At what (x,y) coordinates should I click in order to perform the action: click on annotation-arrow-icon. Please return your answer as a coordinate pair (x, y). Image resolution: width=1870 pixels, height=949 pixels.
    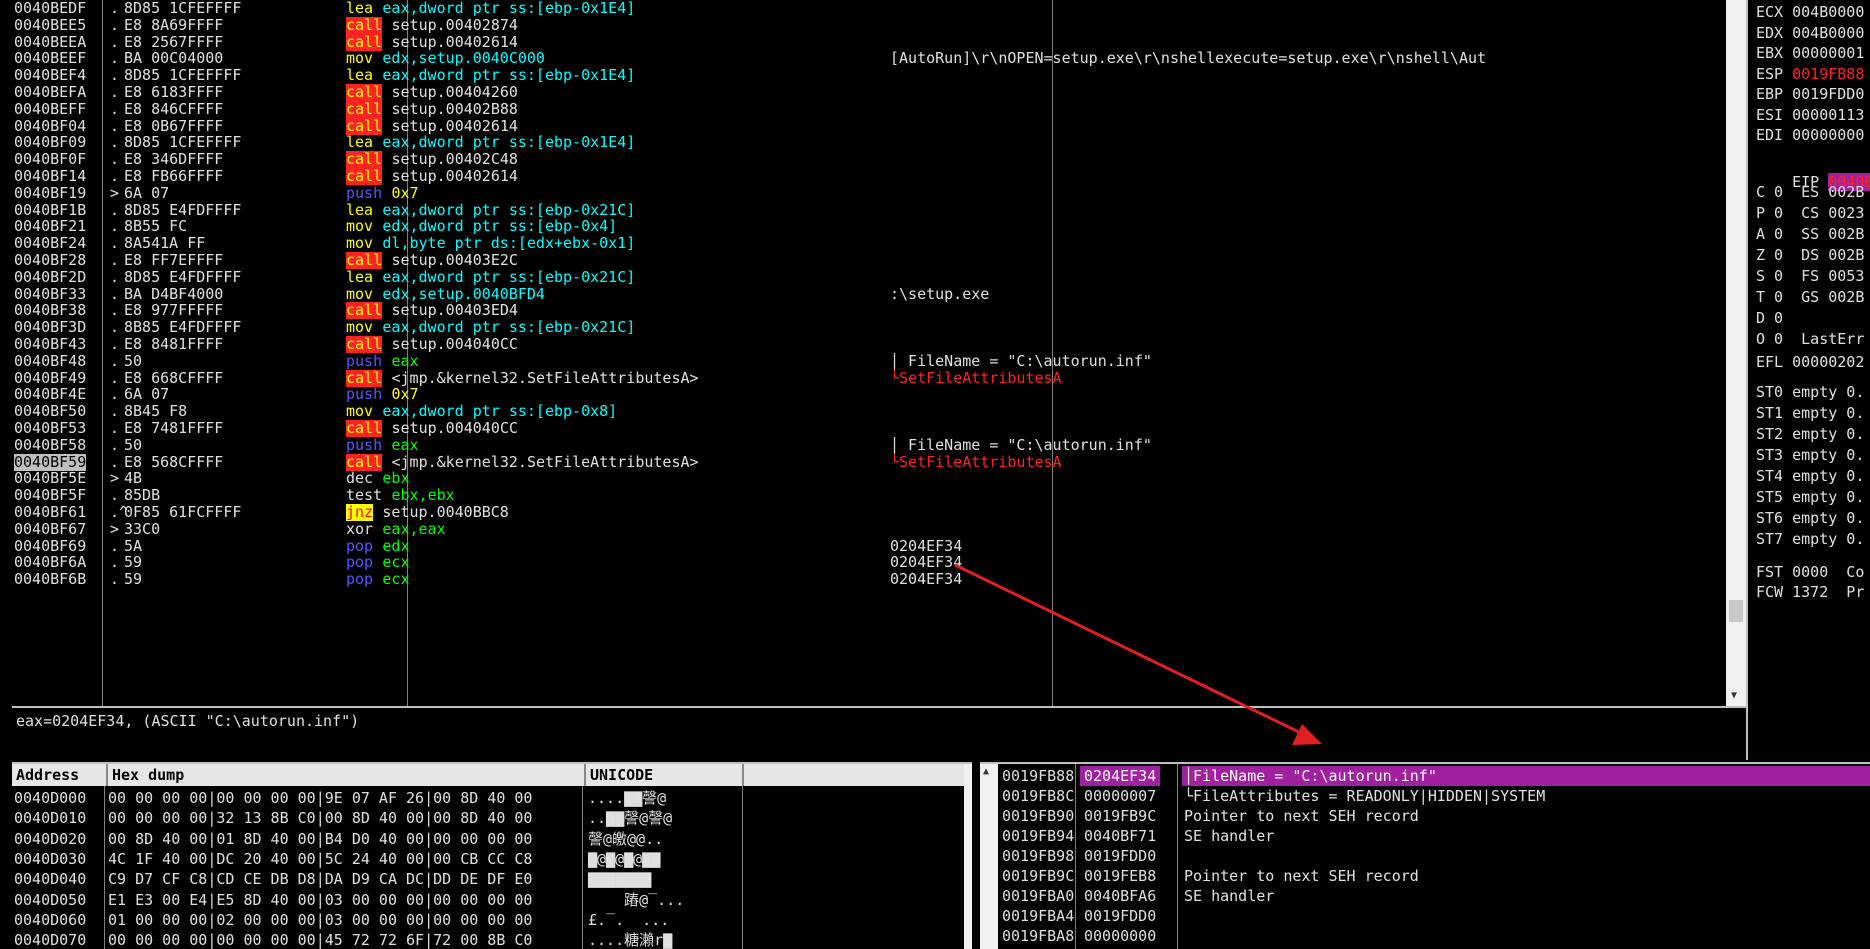
    Looking at the image, I should click on (1138, 654).